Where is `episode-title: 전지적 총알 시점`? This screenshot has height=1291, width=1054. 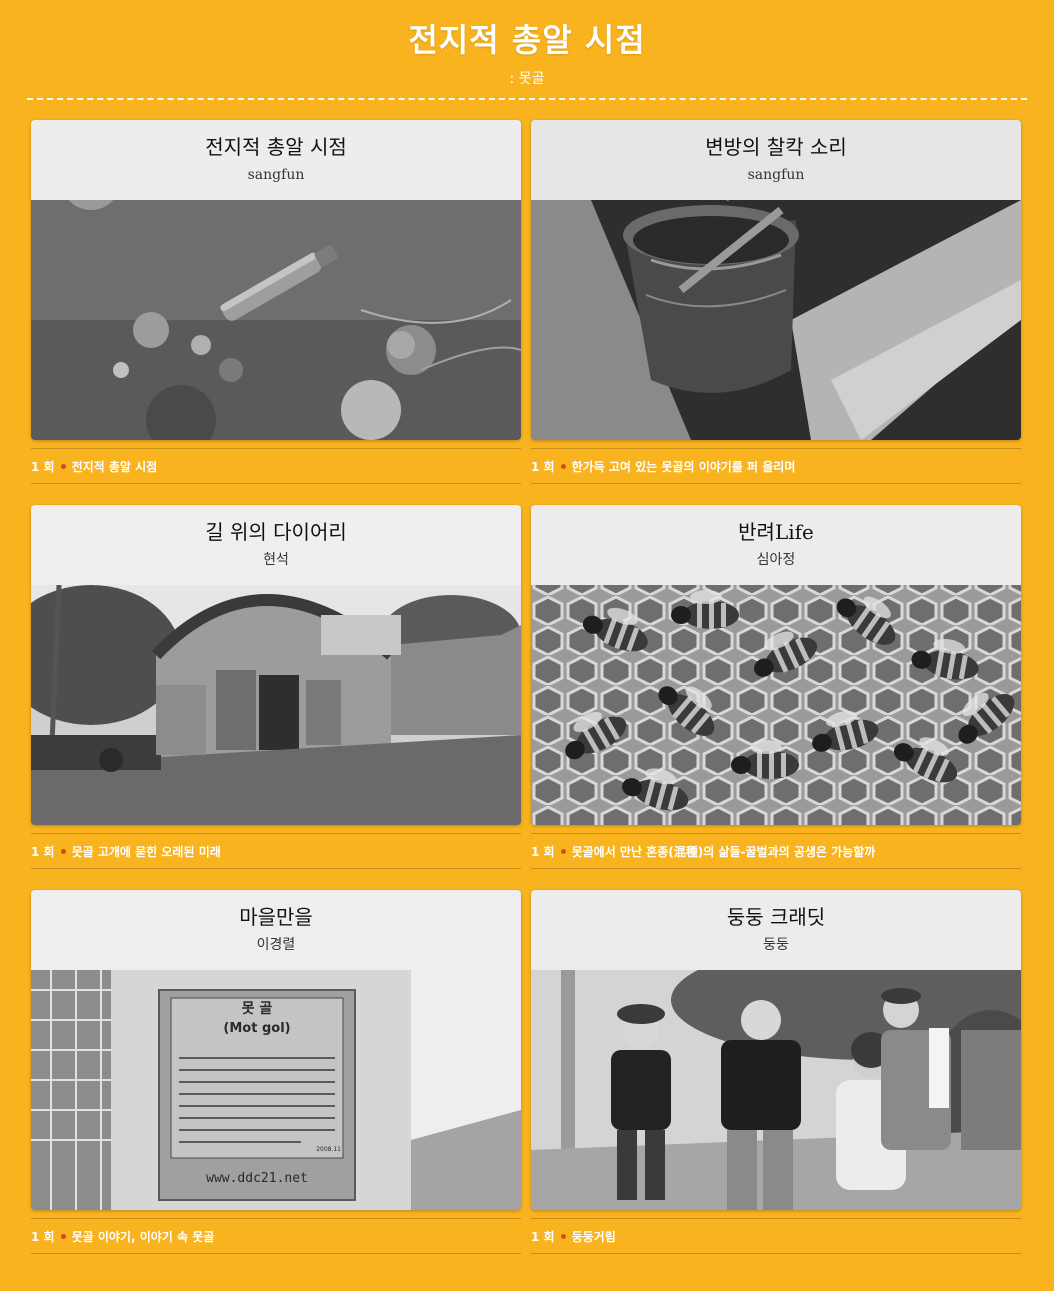 episode-title: 전지적 총알 시점 is located at coordinates (115, 466).